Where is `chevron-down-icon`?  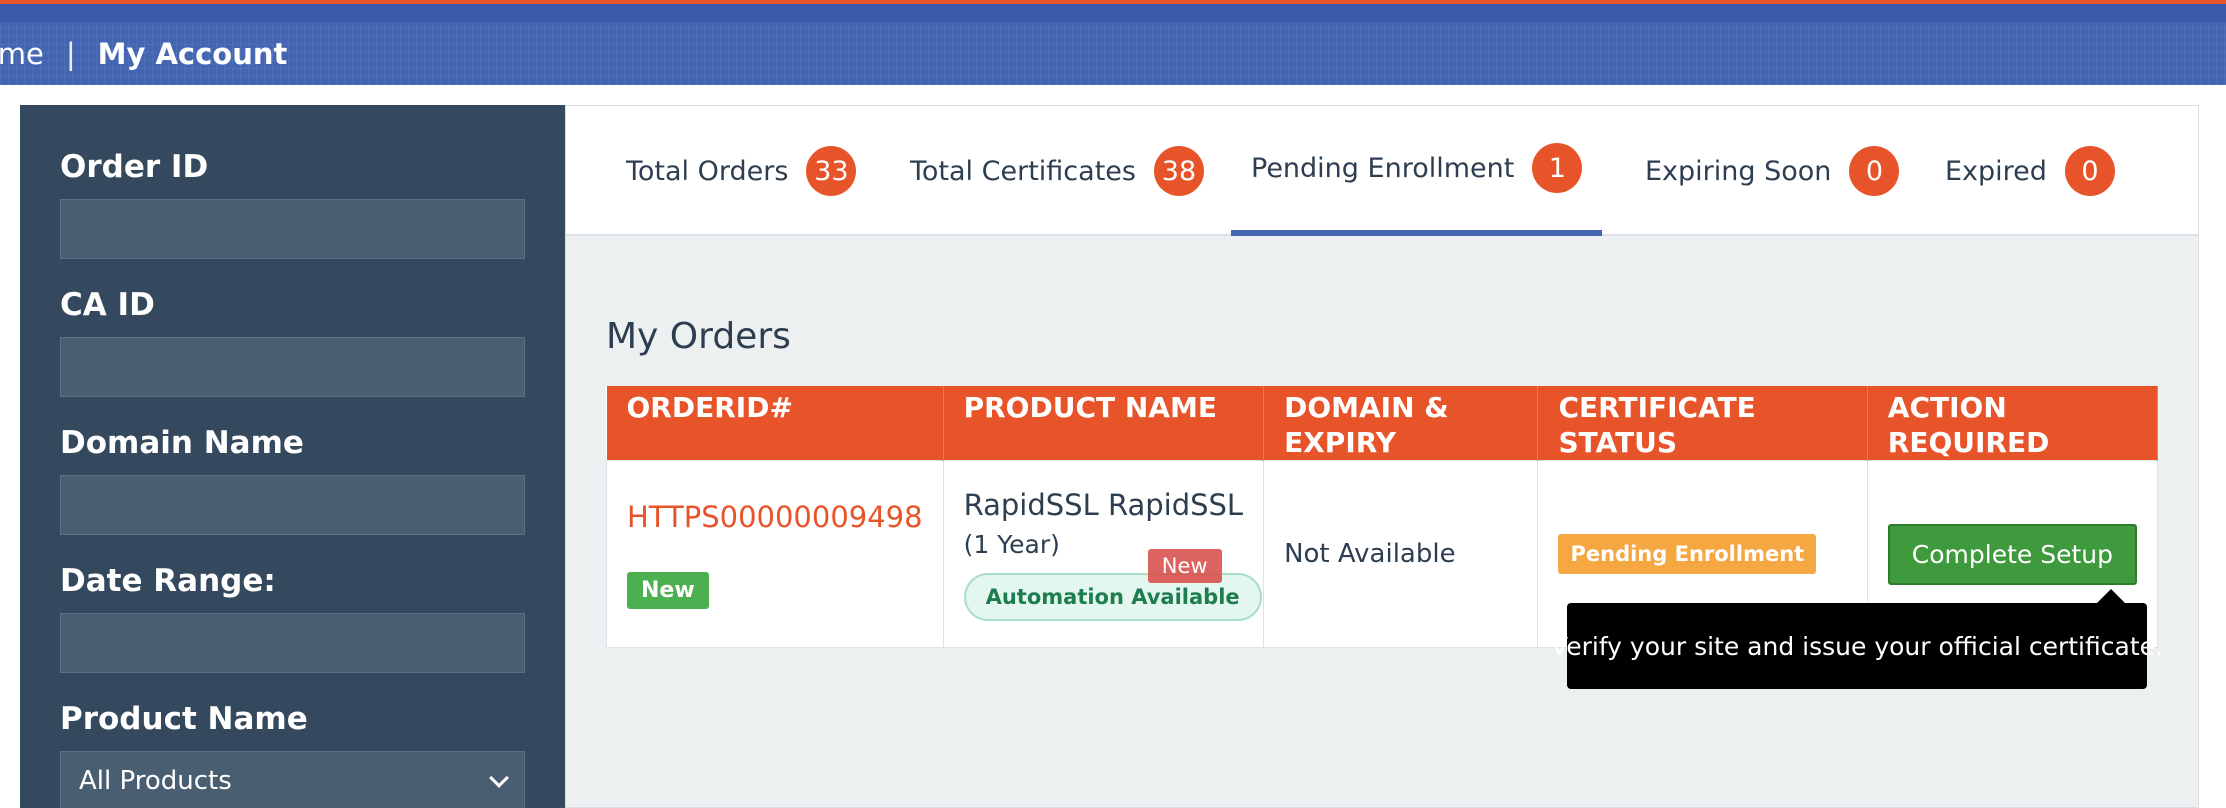 chevron-down-icon is located at coordinates (499, 778).